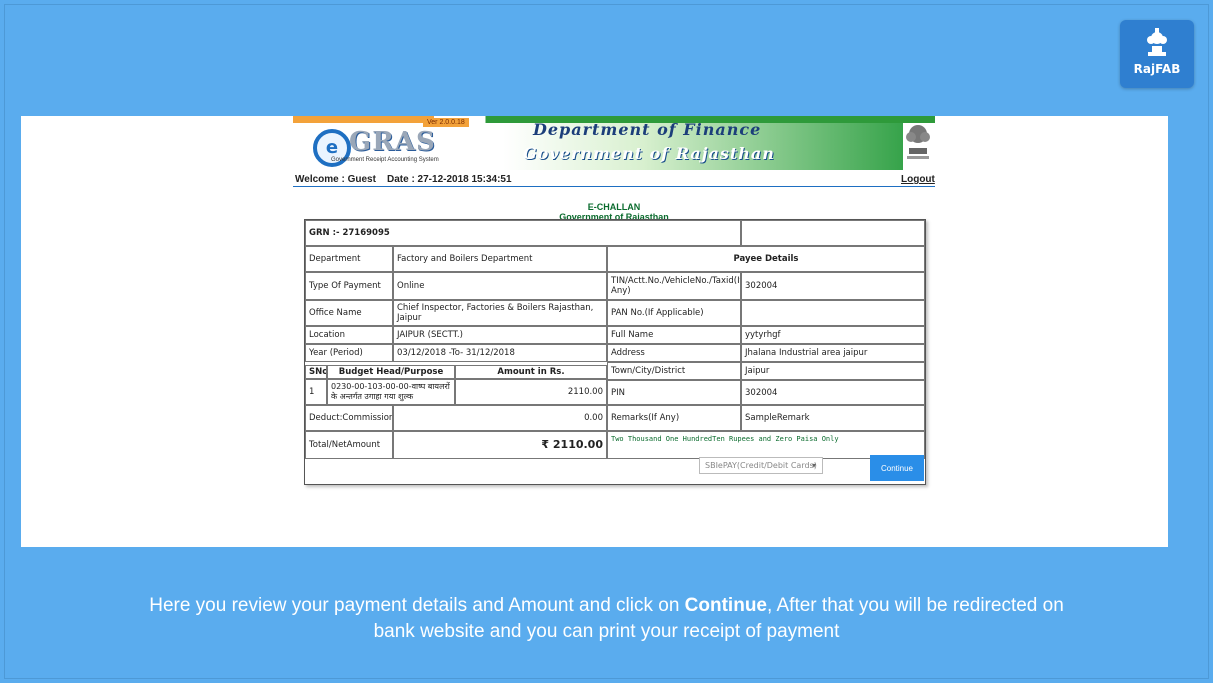  What do you see at coordinates (500, 445) in the screenshot?
I see `total-value: ₹ 2110.00` at bounding box center [500, 445].